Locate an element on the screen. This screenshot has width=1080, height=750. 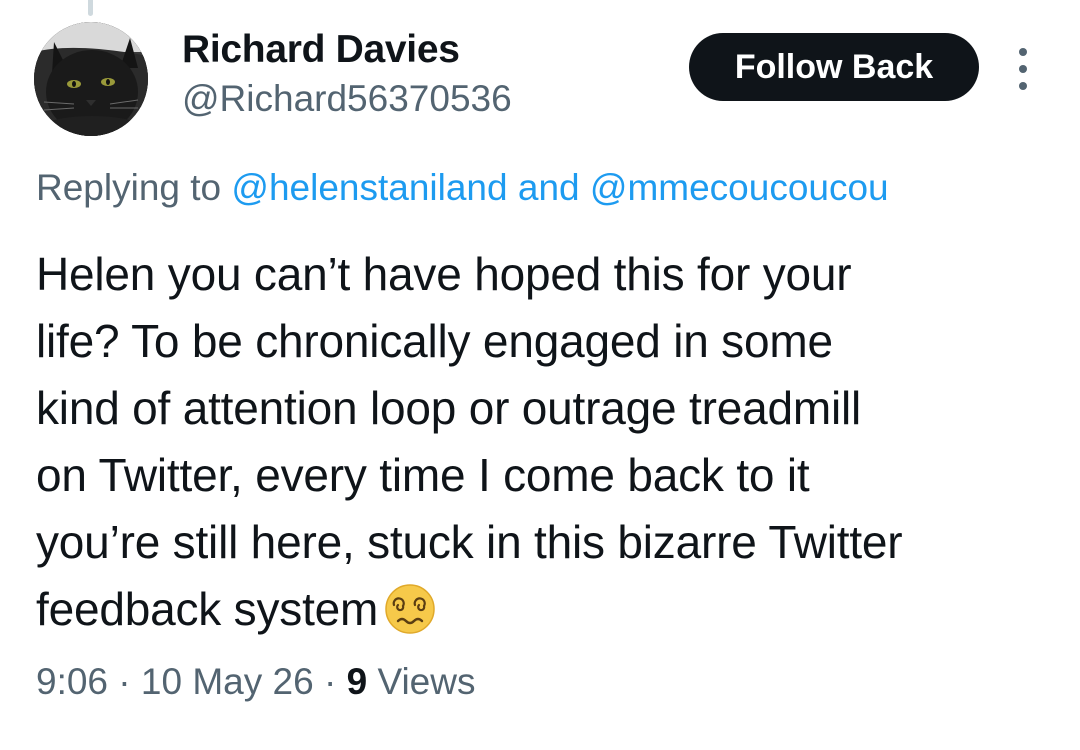
author-display-name: Richard Davies is located at coordinates (321, 50).